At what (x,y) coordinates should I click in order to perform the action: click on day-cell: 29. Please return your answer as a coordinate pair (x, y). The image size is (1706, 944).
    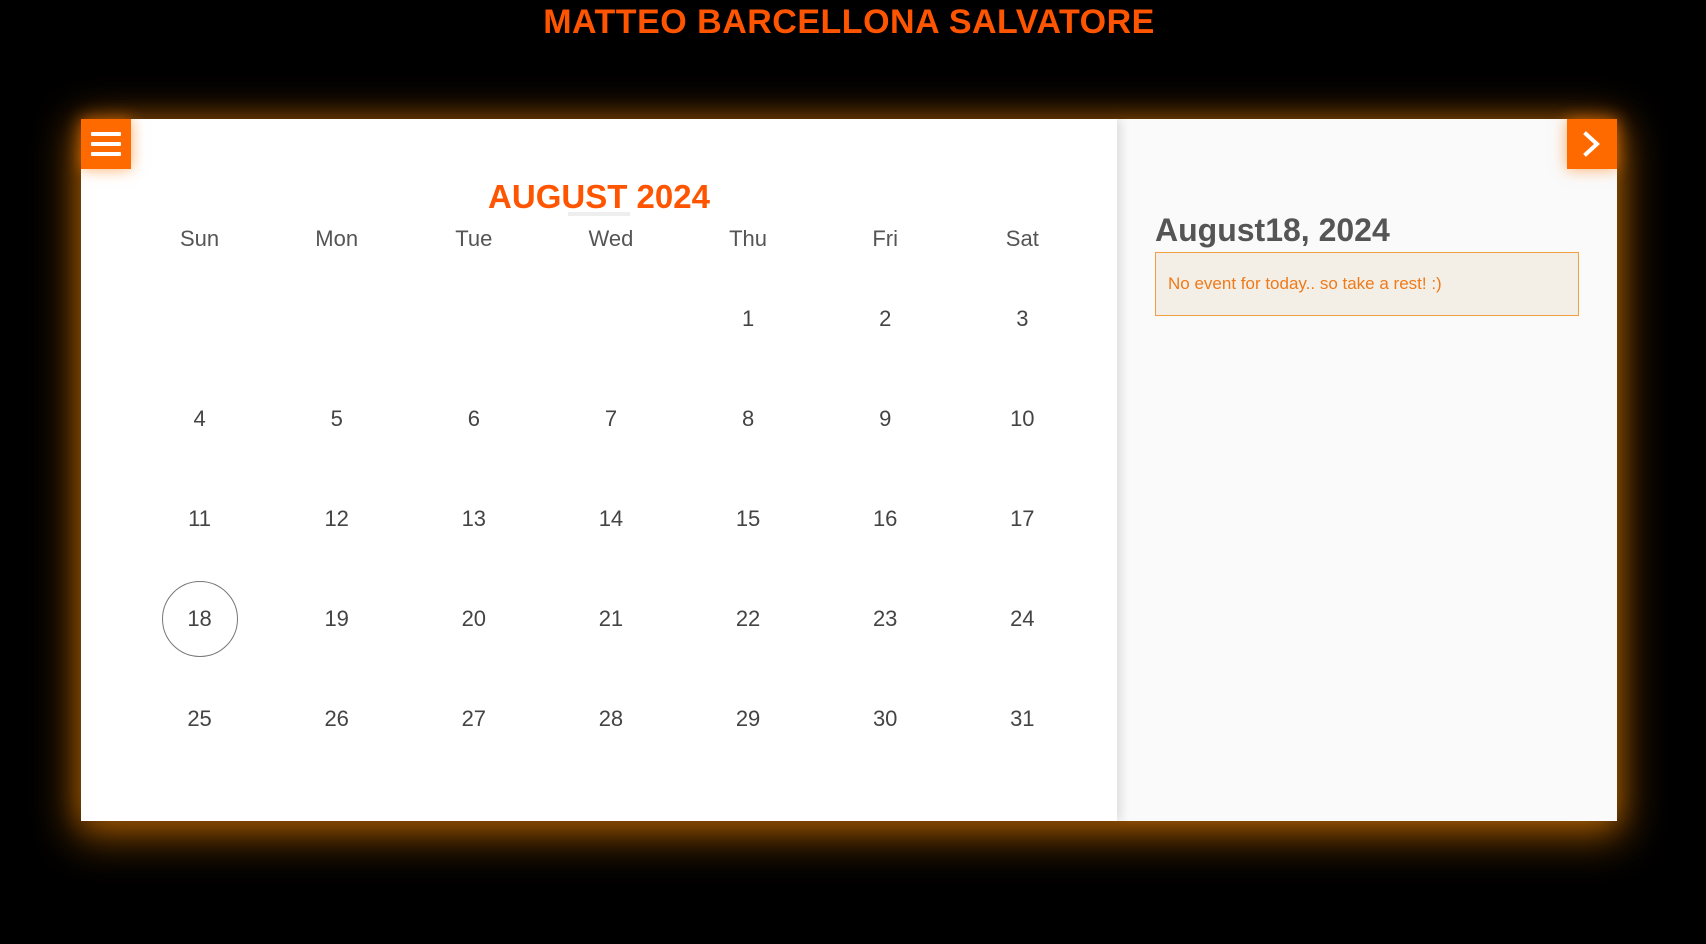
    Looking at the image, I should click on (748, 719).